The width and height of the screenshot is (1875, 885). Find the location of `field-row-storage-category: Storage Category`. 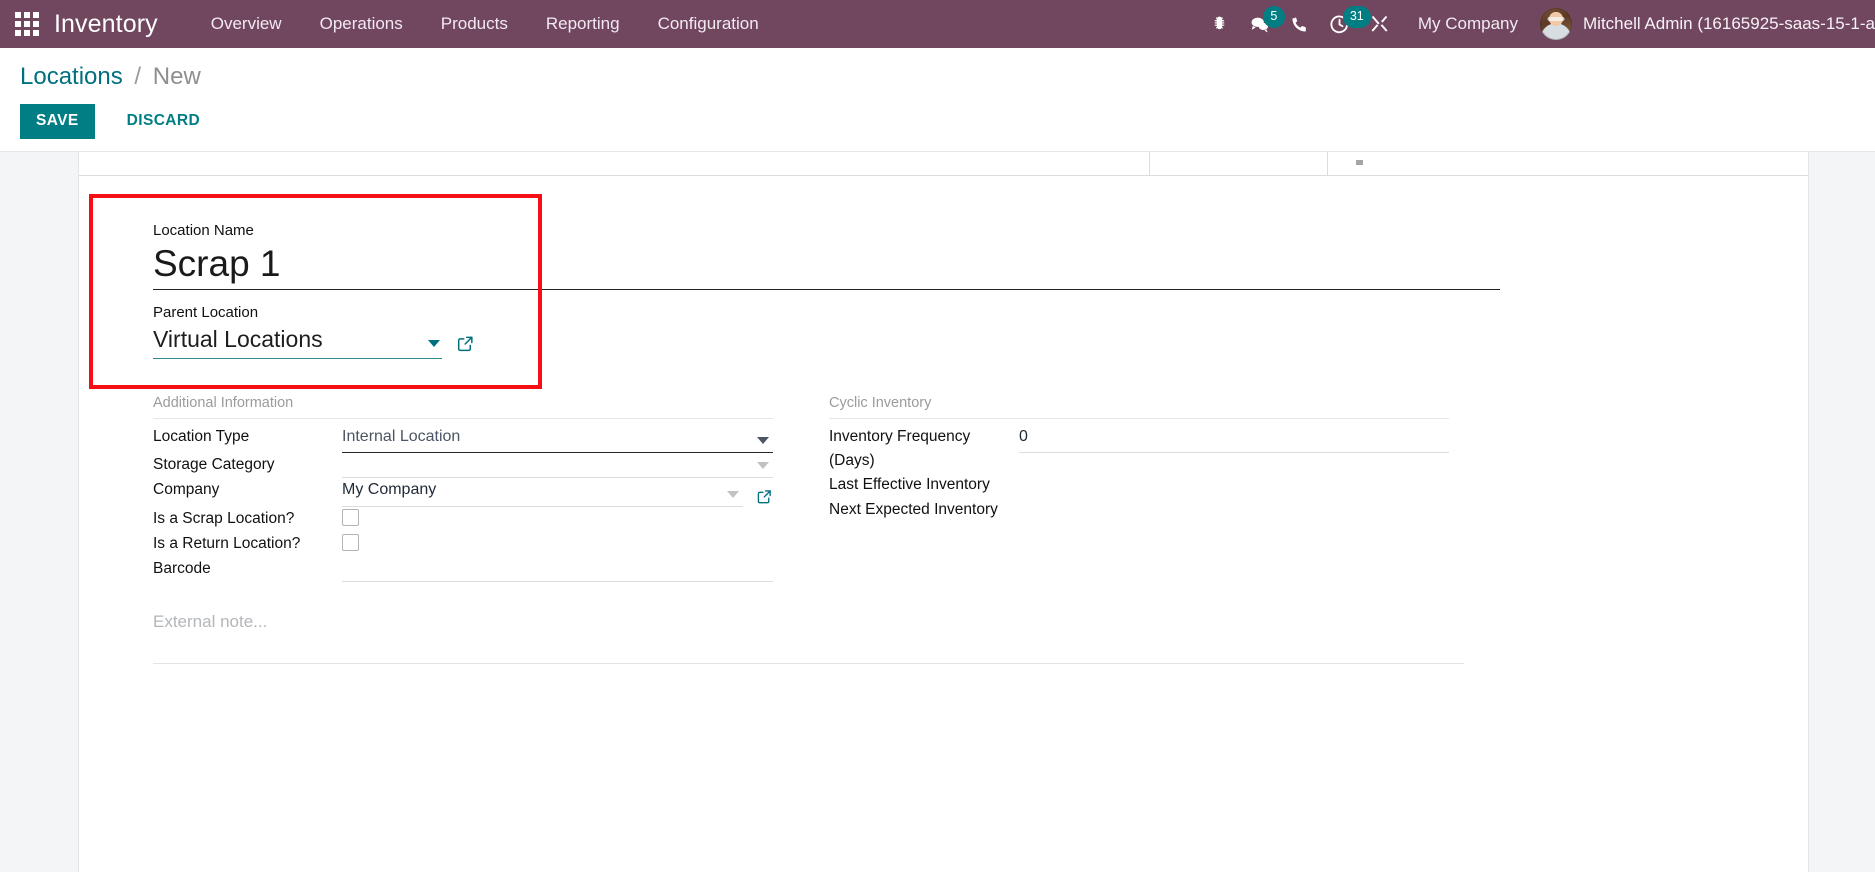

field-row-storage-category: Storage Category is located at coordinates (463, 466).